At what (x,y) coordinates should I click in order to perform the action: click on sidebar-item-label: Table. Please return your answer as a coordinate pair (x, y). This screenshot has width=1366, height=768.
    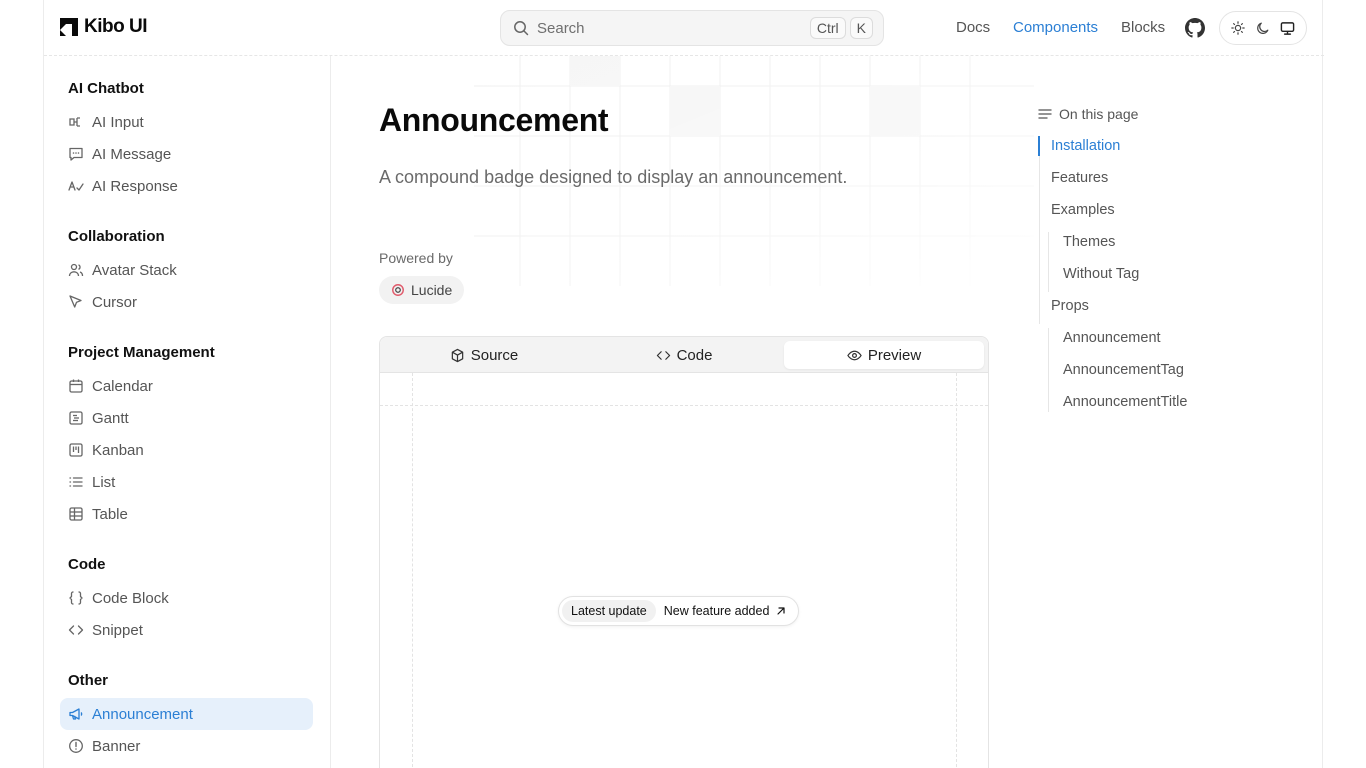
    Looking at the image, I should click on (110, 514).